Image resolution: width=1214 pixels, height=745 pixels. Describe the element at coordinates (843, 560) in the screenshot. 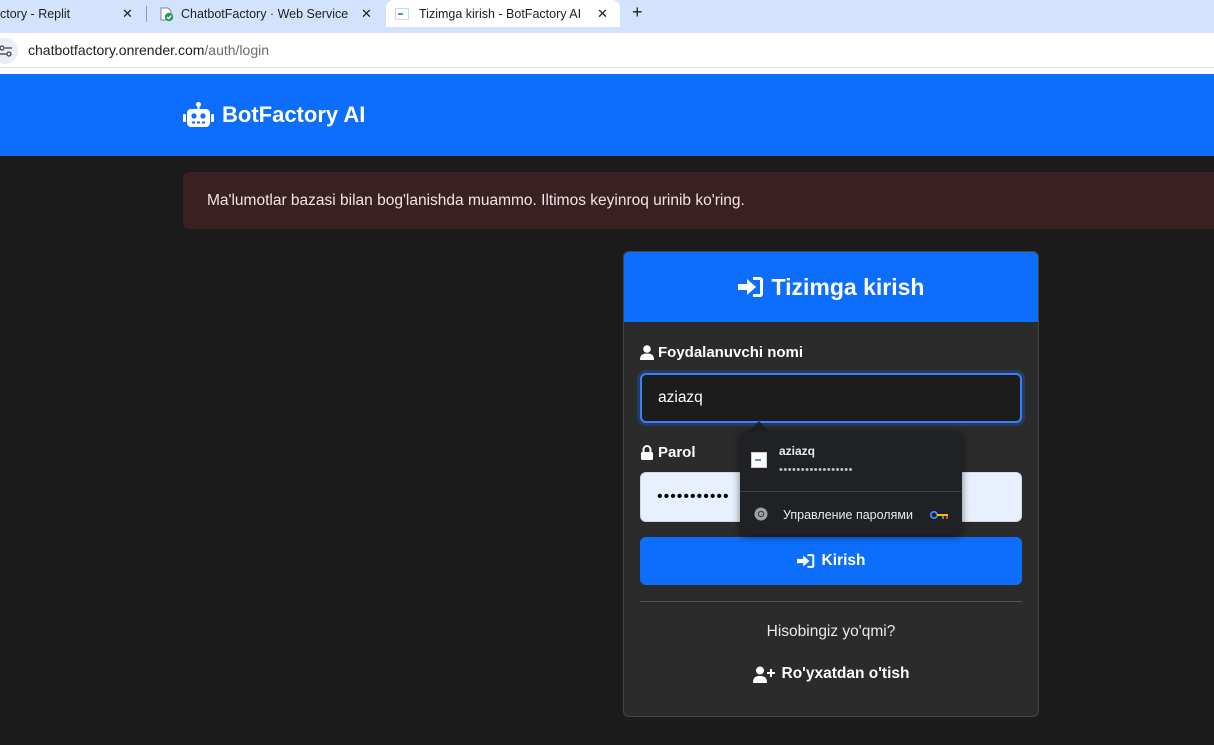

I see `login-button-label: Kirish` at that location.